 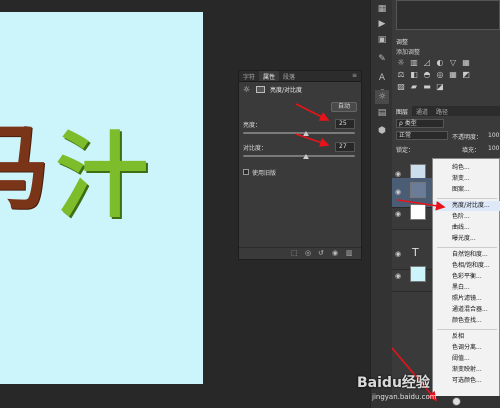 I want to click on tab-character: 字符, so click(x=249, y=76).